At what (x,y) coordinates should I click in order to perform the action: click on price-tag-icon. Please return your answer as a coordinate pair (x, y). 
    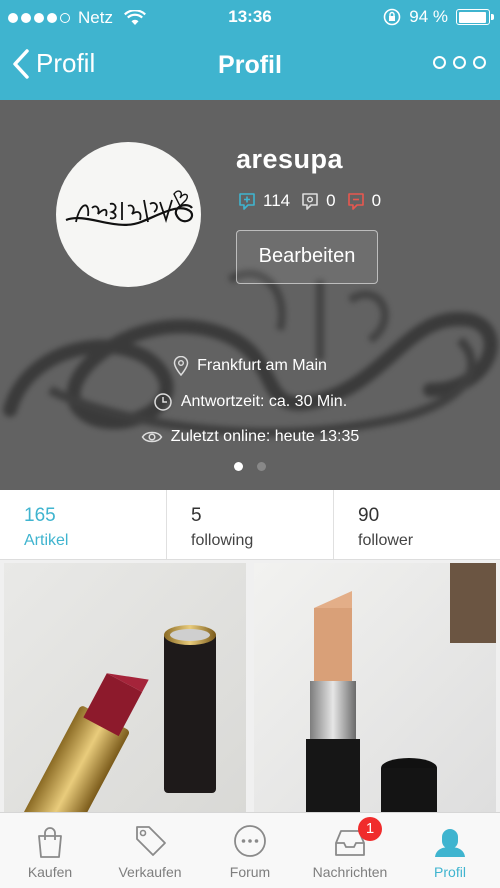
    Looking at the image, I should click on (151, 841).